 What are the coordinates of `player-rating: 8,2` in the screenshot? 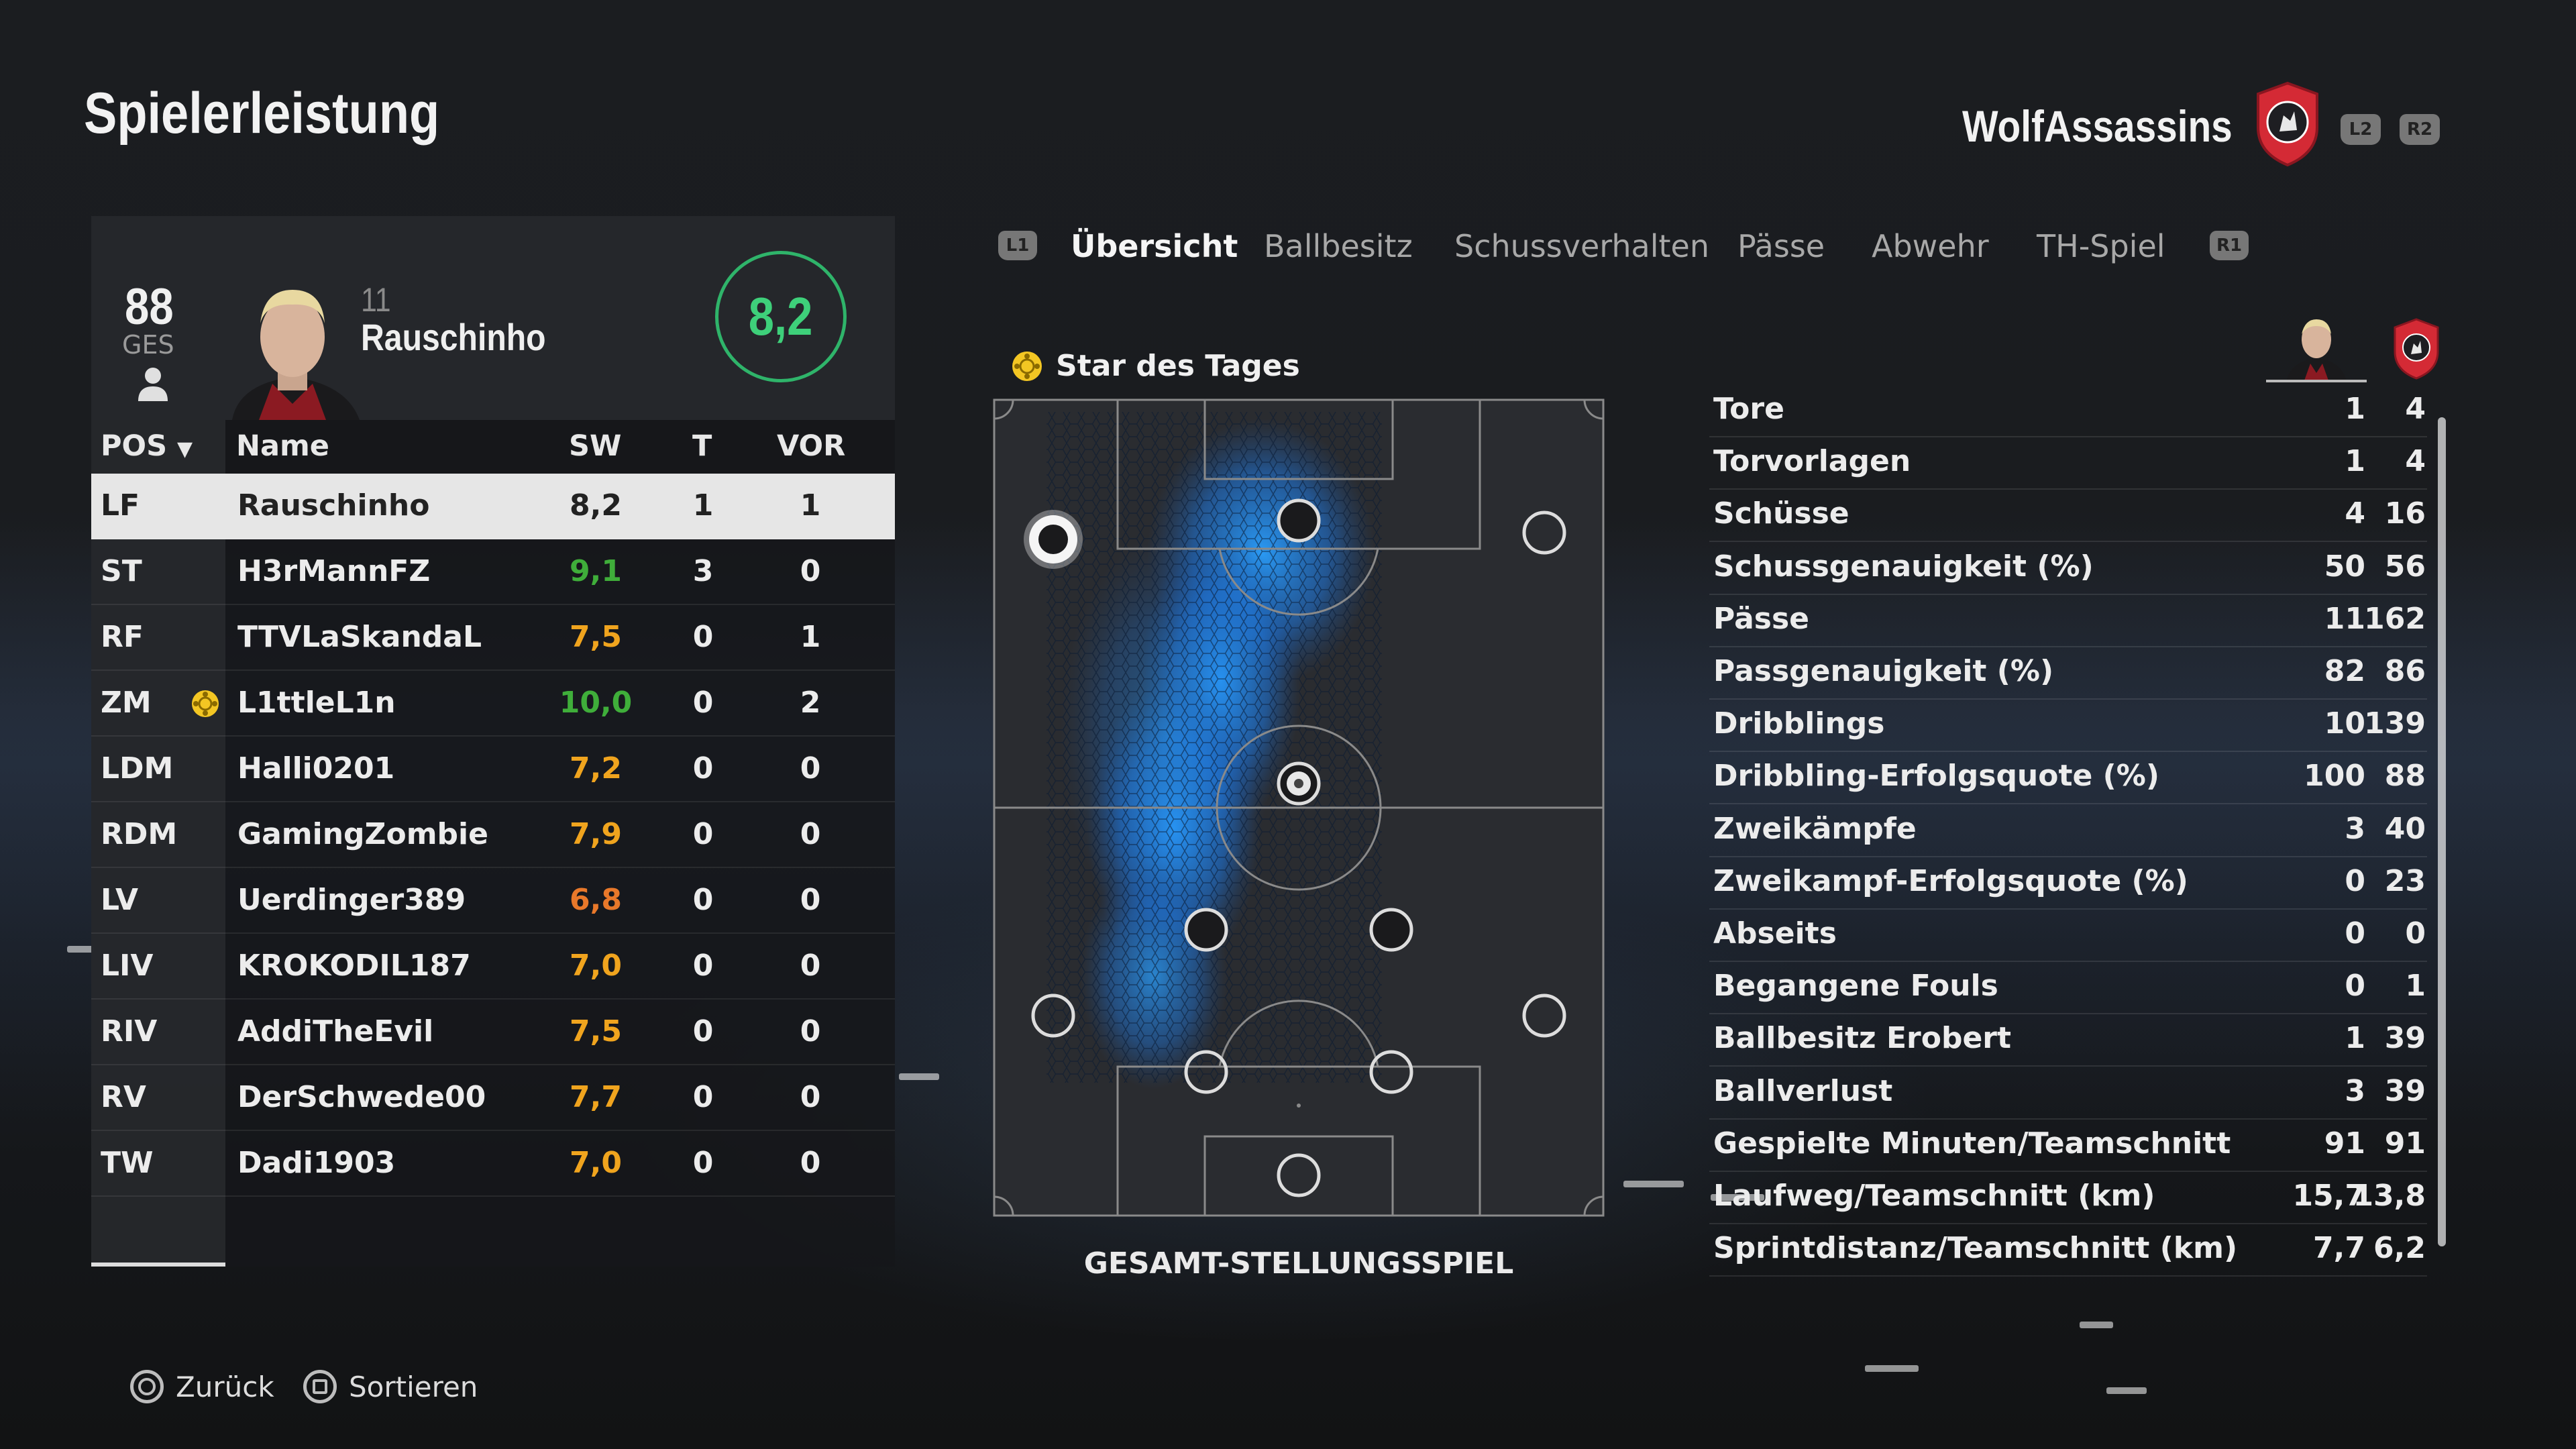 It's located at (781, 316).